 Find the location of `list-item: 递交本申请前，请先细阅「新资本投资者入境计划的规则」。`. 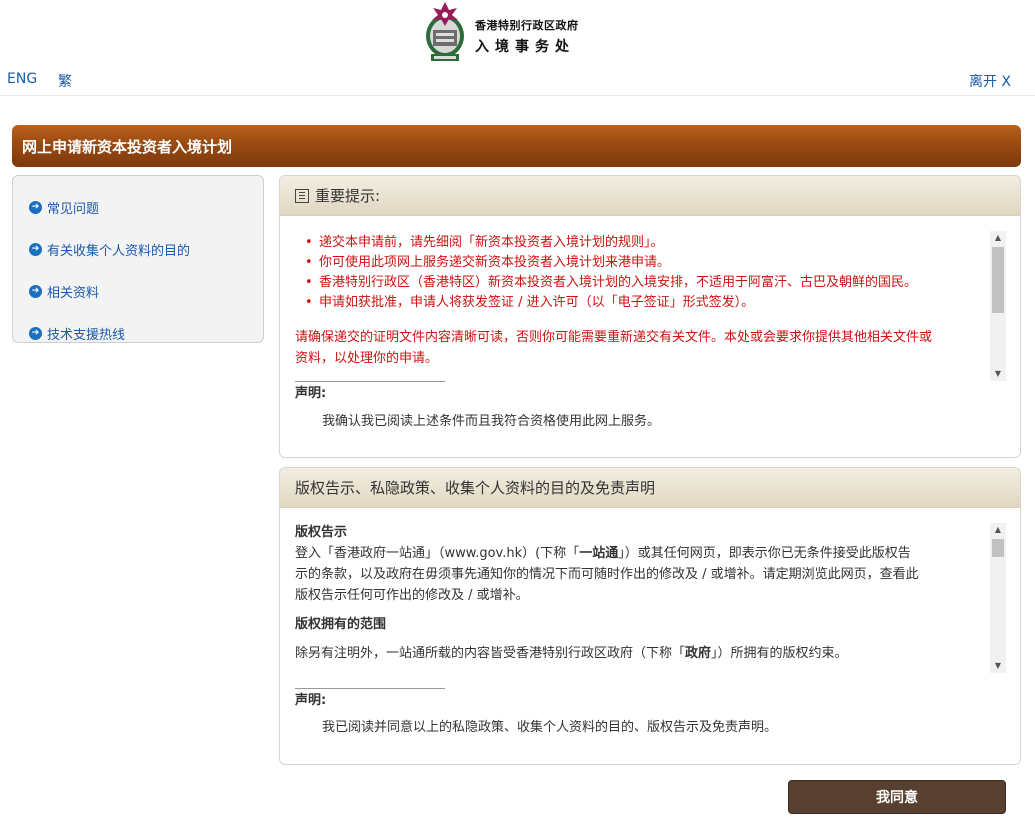

list-item: 递交本申请前，请先细阅「新资本投资者入境计划的规则」。 is located at coordinates (637, 243).